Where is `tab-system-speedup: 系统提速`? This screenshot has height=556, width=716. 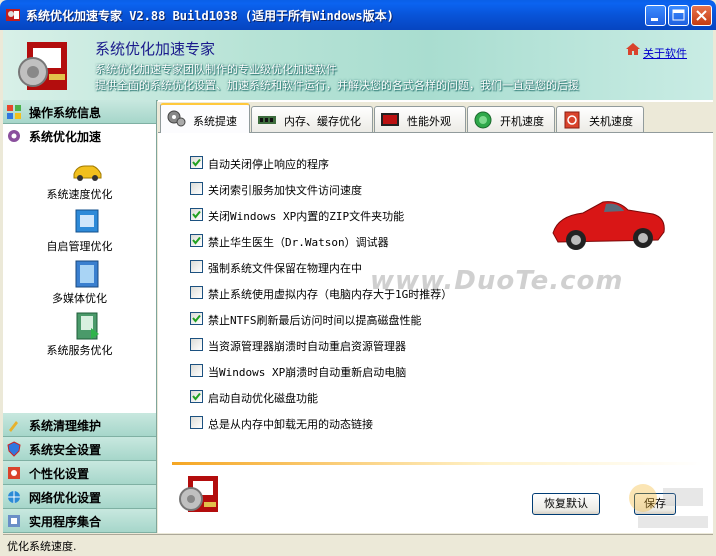
tab-system-speedup: 系统提速 is located at coordinates (205, 118).